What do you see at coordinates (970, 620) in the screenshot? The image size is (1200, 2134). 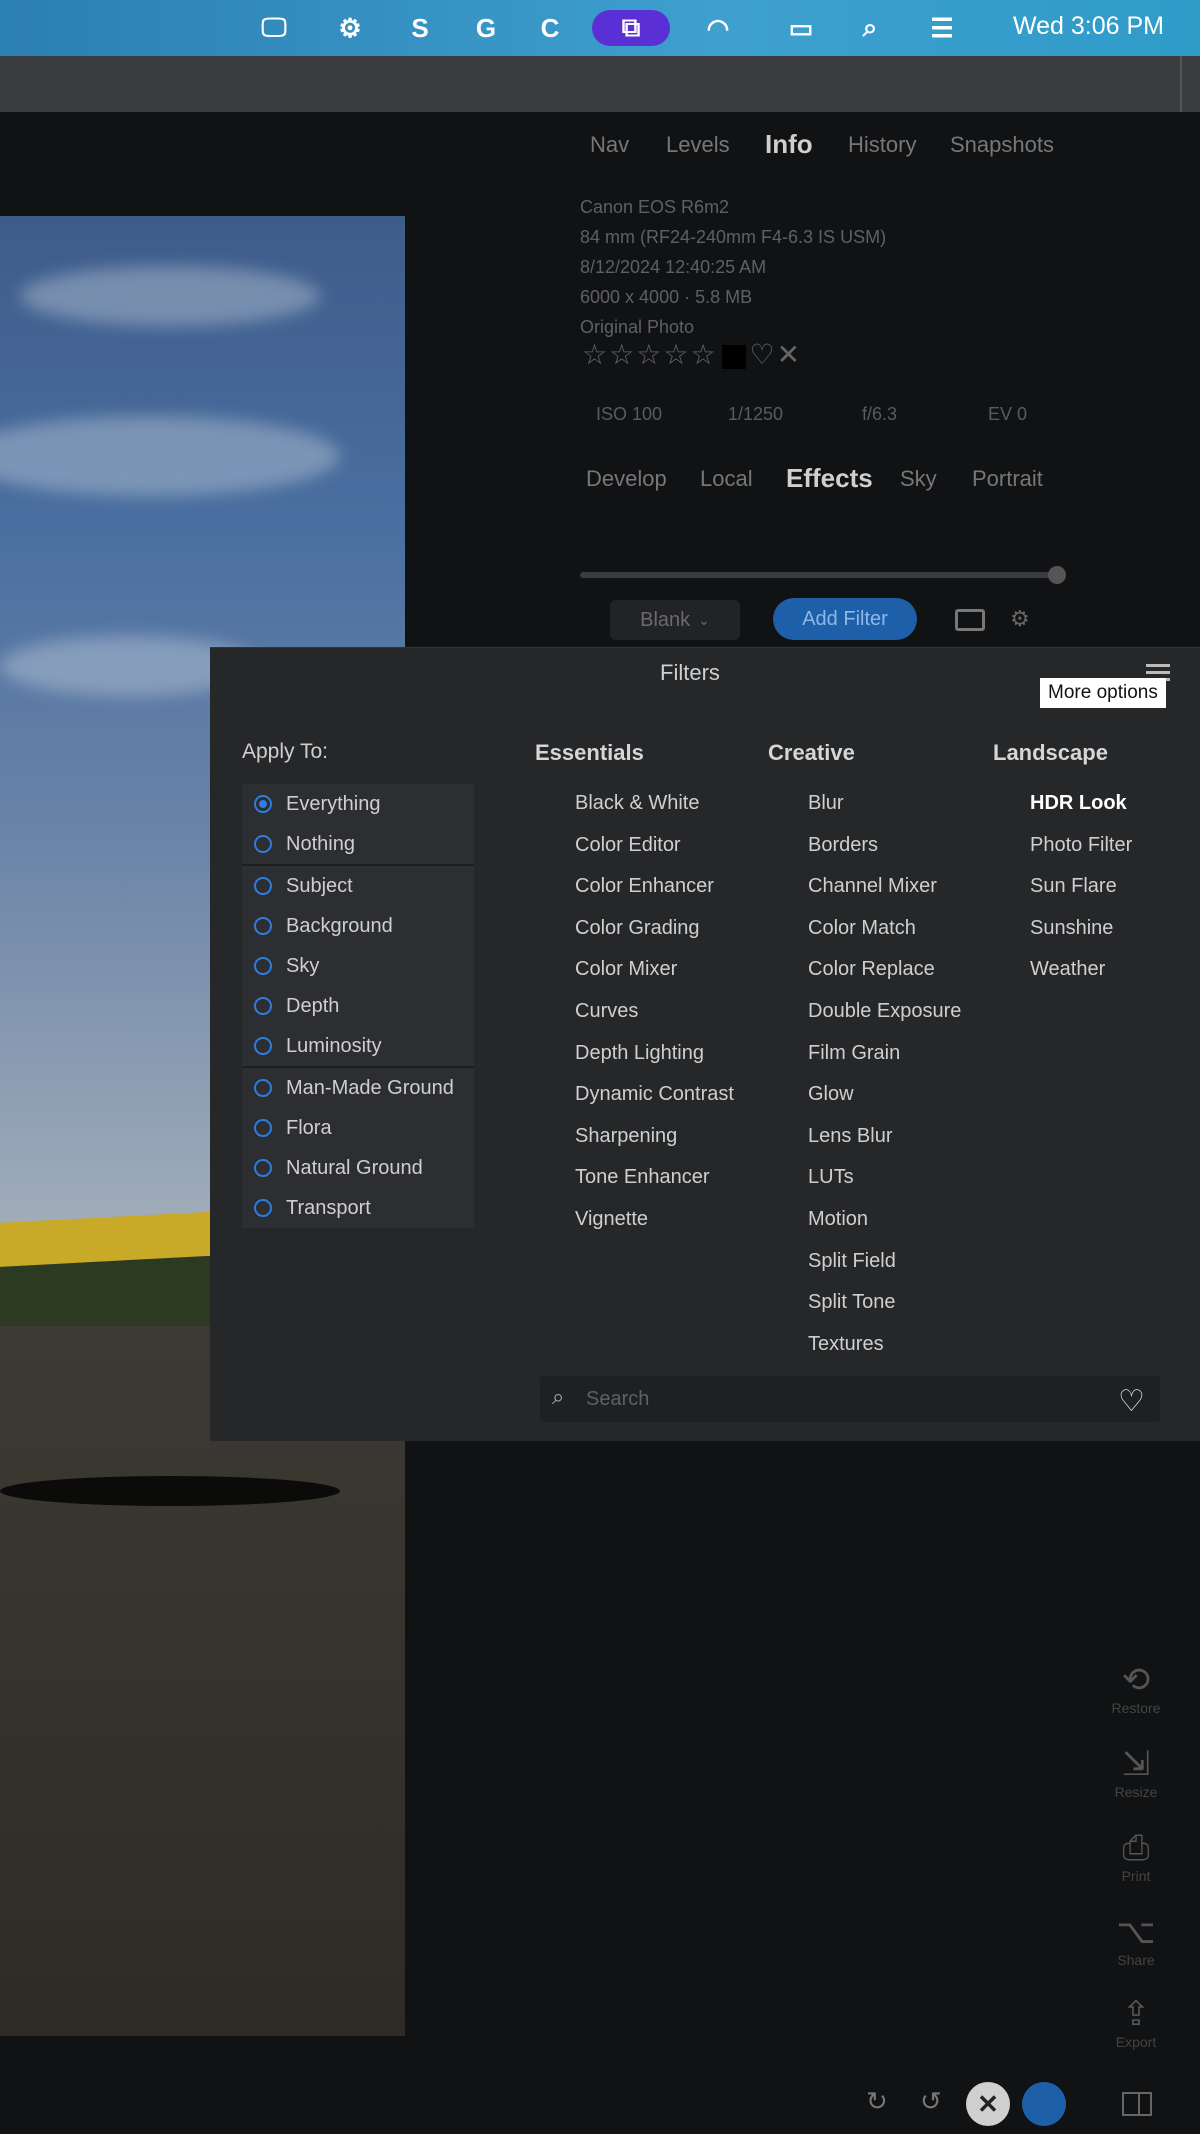 I see `mask-icon` at bounding box center [970, 620].